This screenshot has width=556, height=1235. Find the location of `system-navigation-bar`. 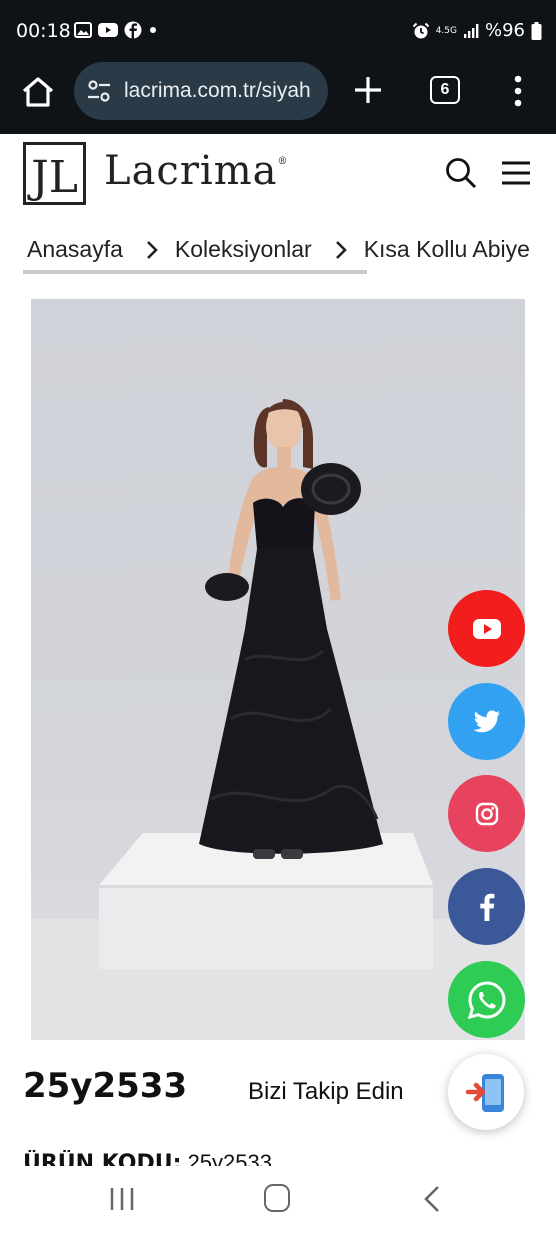

system-navigation-bar is located at coordinates (278, 1200).